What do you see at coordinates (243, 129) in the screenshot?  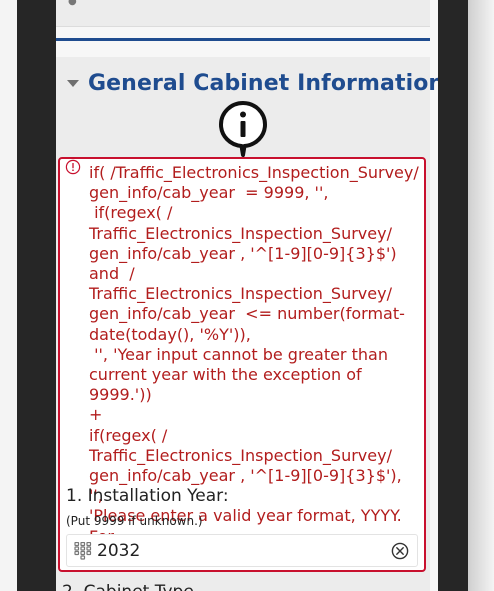 I see `info-icon` at bounding box center [243, 129].